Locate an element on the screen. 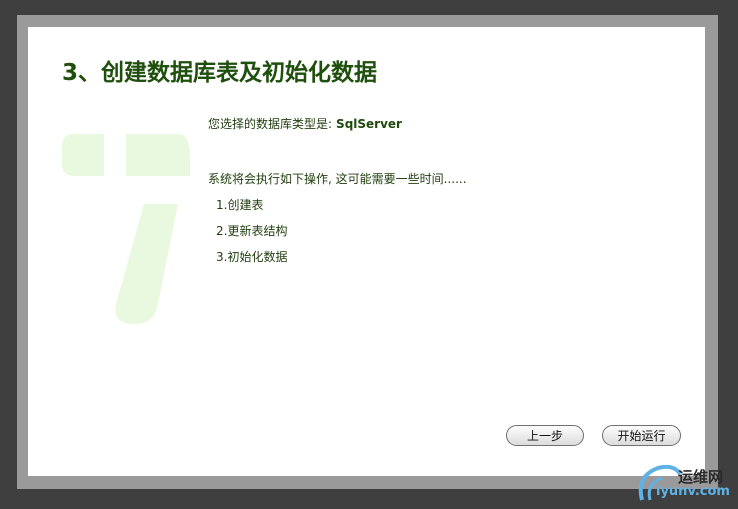 Image resolution: width=738 pixels, height=509 pixels. site-watermark: 运维网 iyunv.com is located at coordinates (686, 484).